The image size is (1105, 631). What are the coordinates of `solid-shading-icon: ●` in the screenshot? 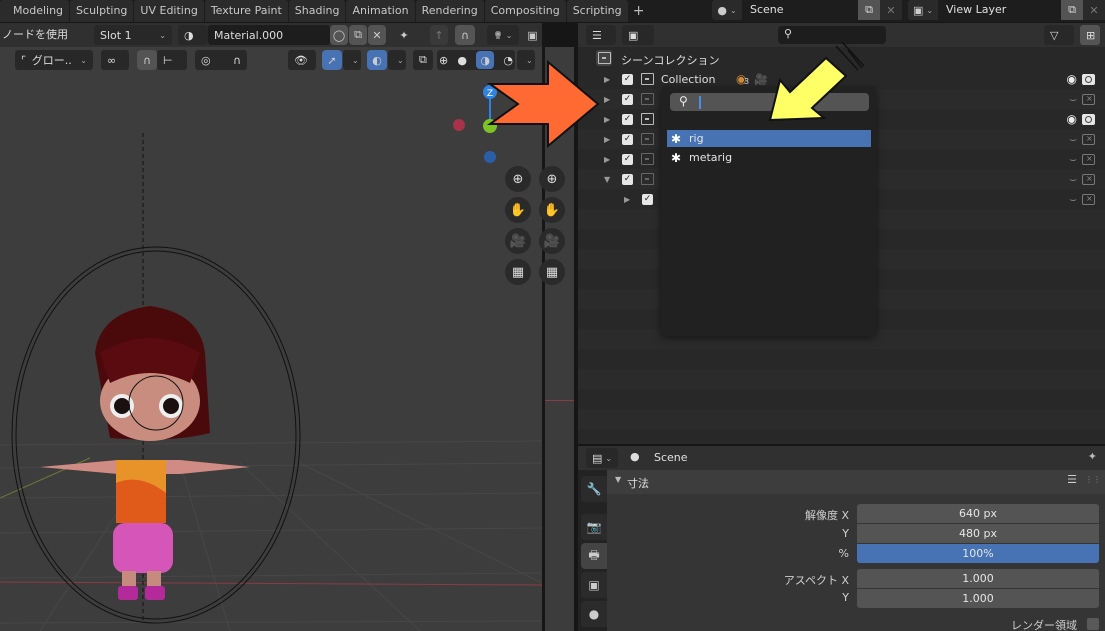 It's located at (462, 60).